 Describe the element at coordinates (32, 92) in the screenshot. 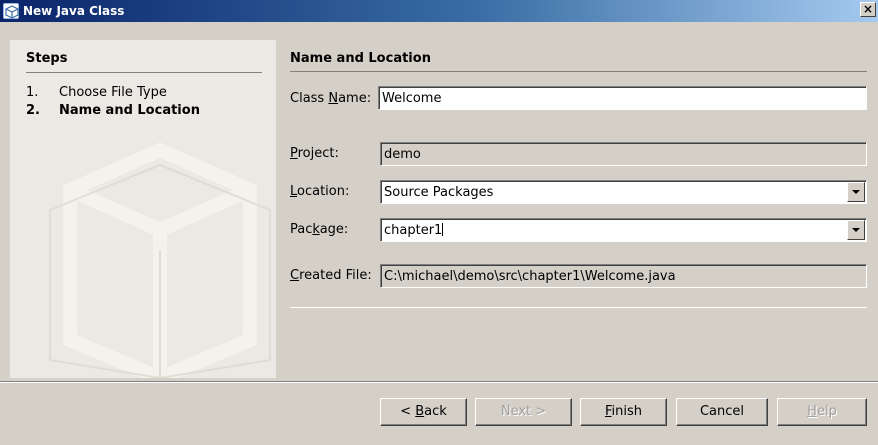

I see `step-number: 1.` at that location.